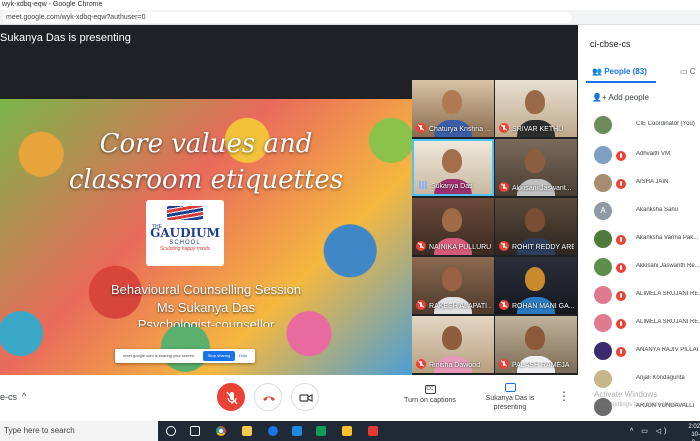 The width and height of the screenshot is (700, 441). I want to click on camera-toggle-button, so click(305, 397).